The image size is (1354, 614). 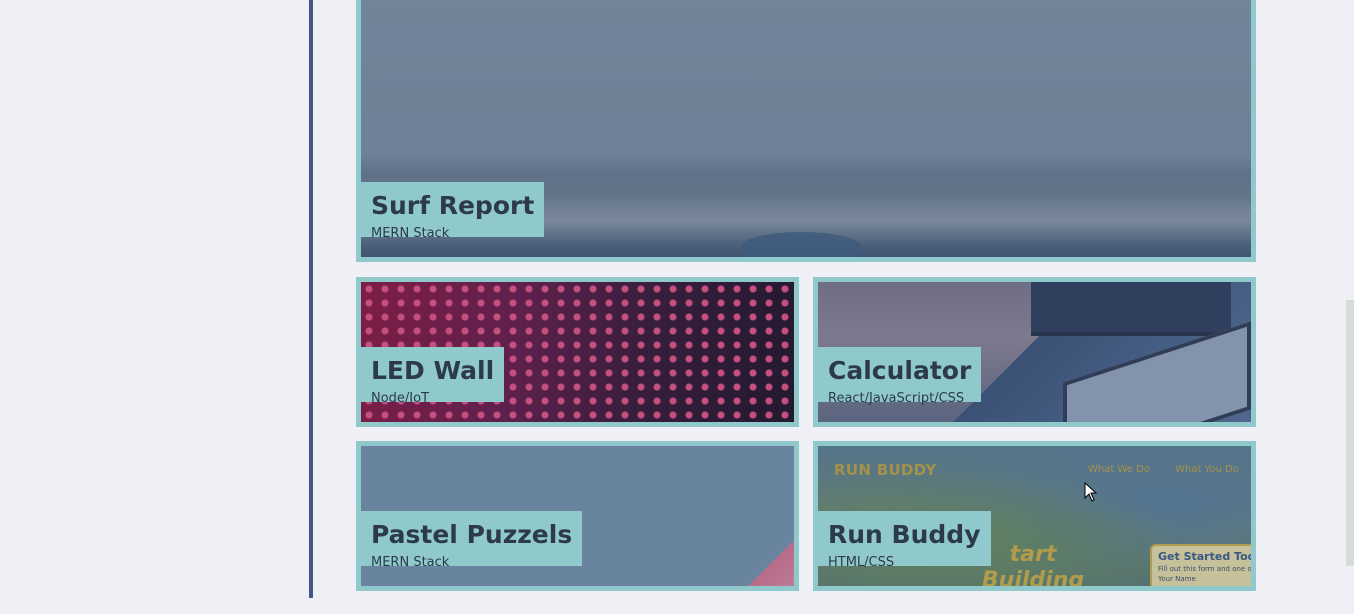 I want to click on project-title: Surf Report, so click(x=453, y=205).